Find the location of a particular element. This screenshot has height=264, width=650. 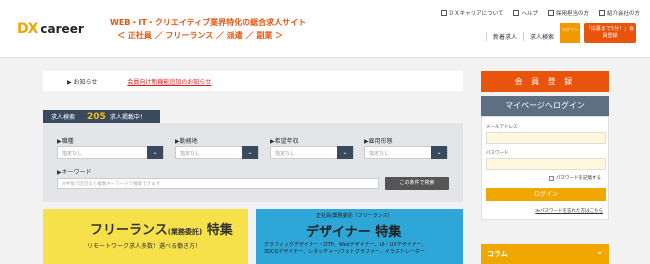

top-link-recruiter: 採用担当の方 is located at coordinates (568, 13).